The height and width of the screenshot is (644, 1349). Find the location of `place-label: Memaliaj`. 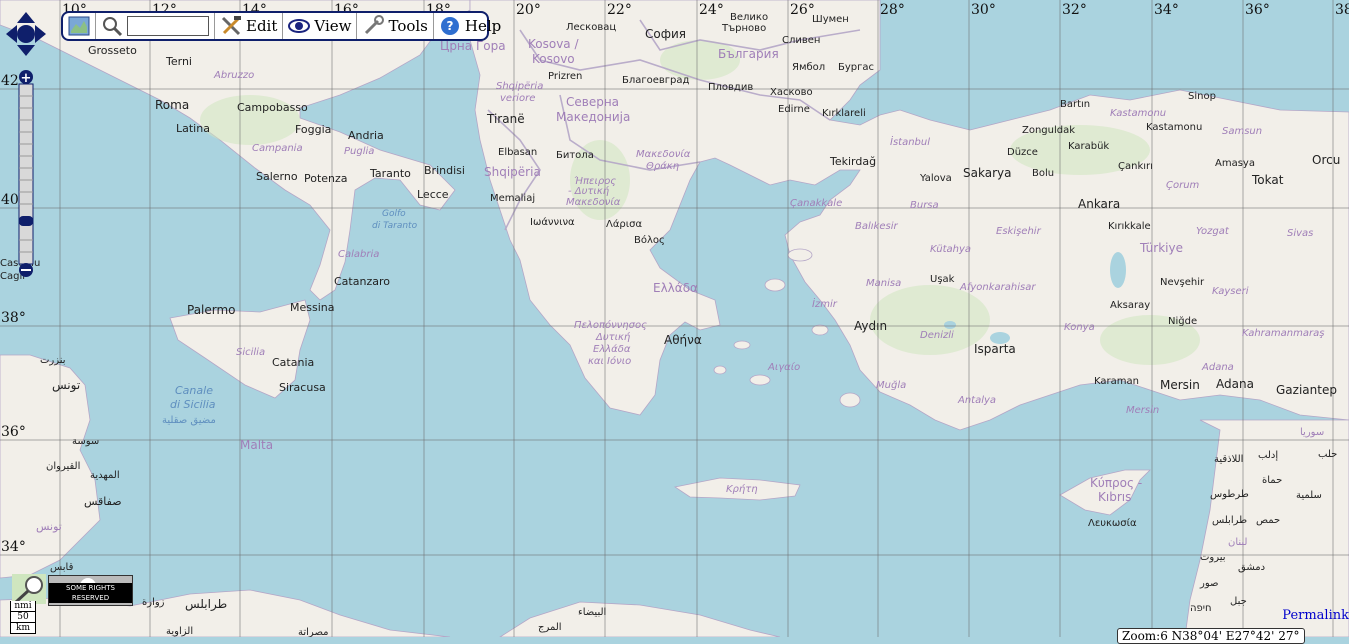

place-label: Memaliaj is located at coordinates (512, 198).